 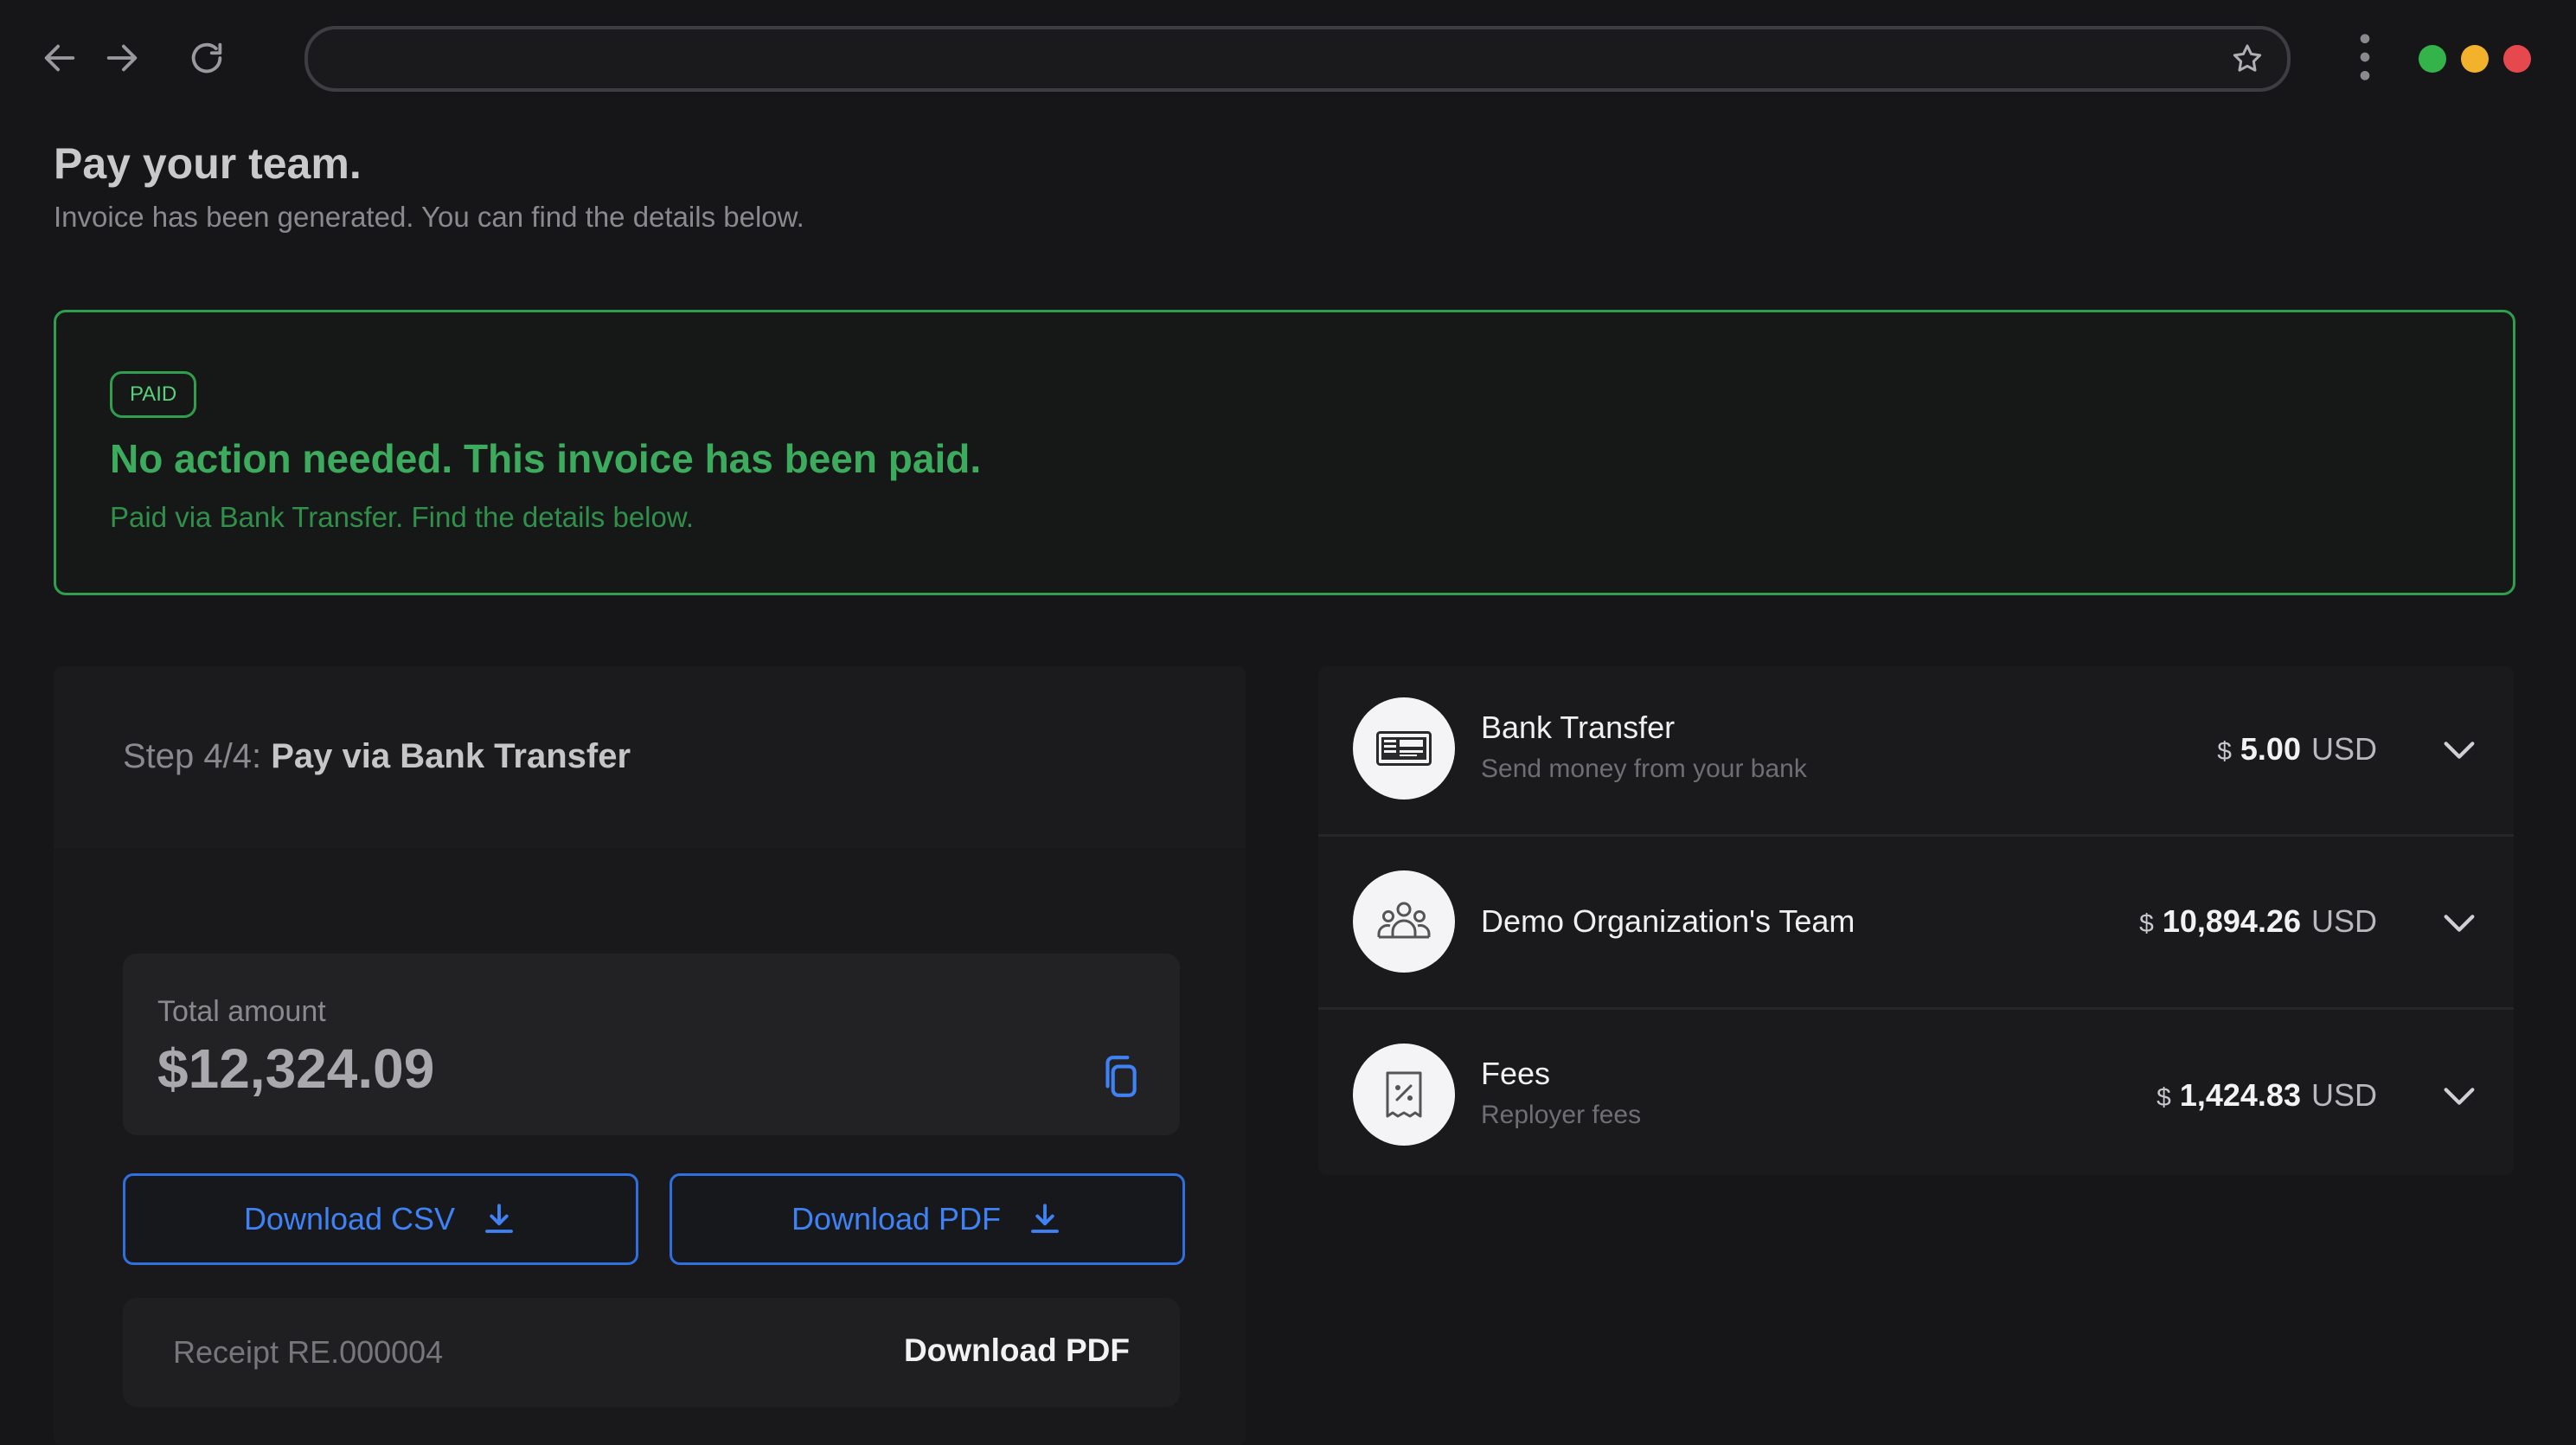 What do you see at coordinates (1644, 769) in the screenshot?
I see `row-subtitle: Send money from your bank` at bounding box center [1644, 769].